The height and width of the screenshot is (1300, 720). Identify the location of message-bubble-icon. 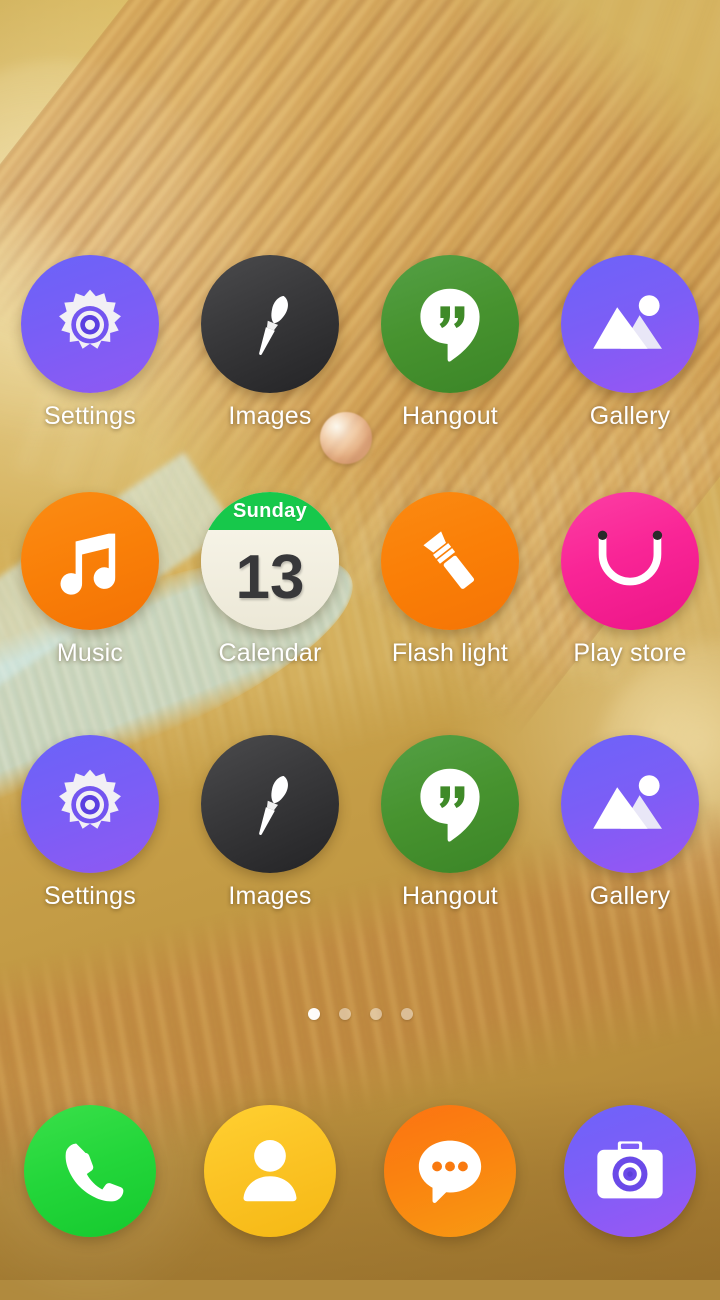
(450, 1171).